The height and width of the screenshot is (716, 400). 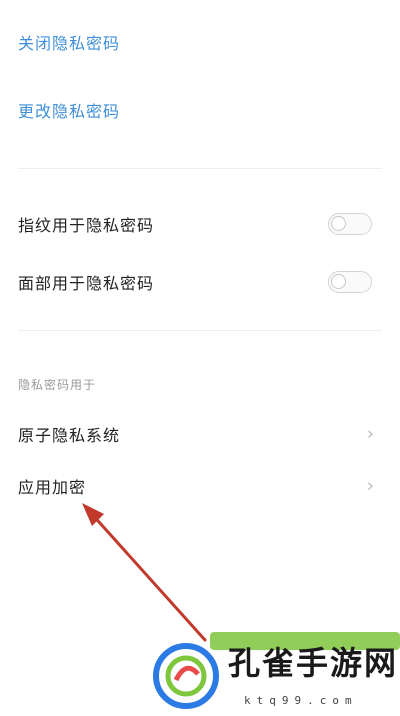 I want to click on peacock-logo-icon, so click(x=186, y=676).